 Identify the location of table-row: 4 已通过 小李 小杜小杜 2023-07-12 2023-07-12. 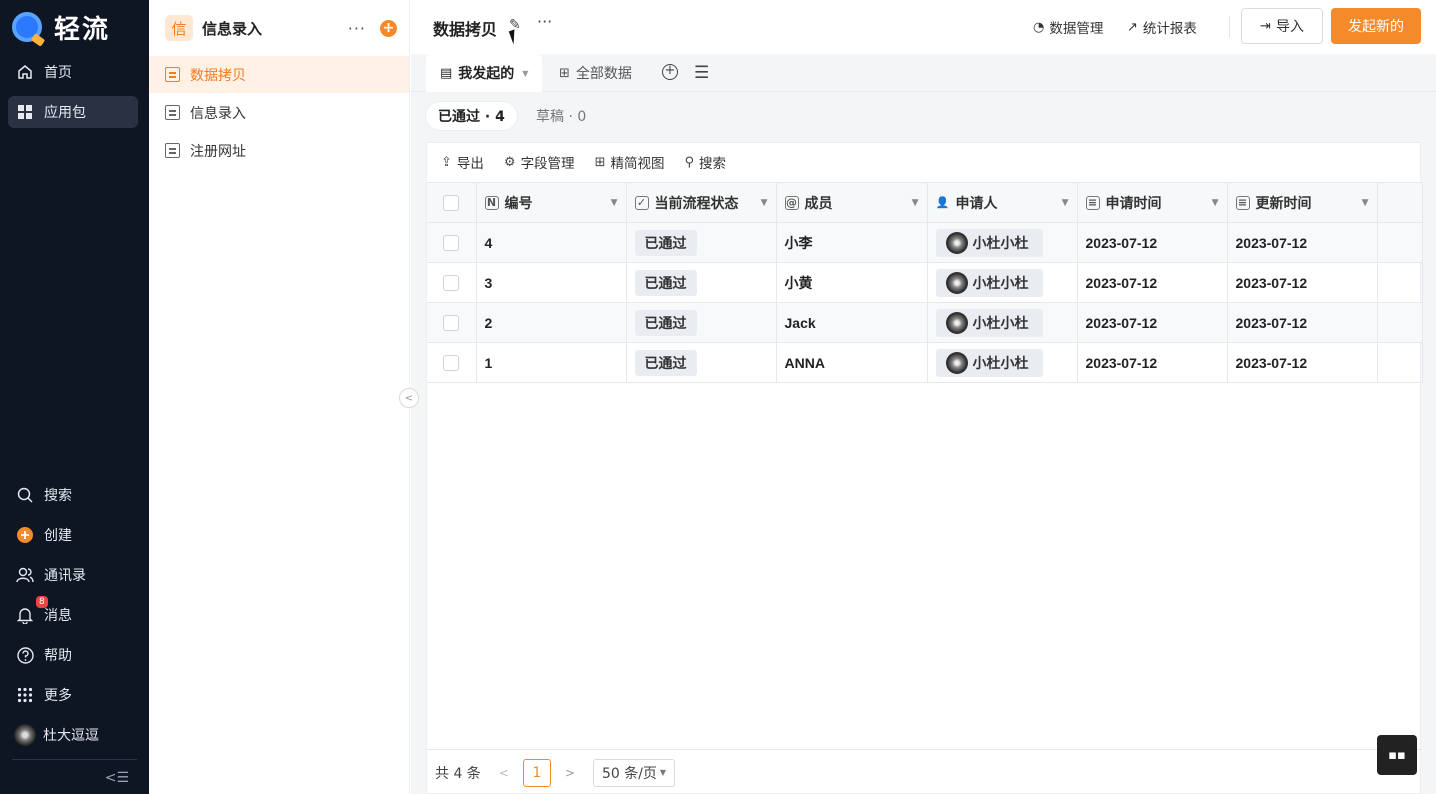
(925, 242).